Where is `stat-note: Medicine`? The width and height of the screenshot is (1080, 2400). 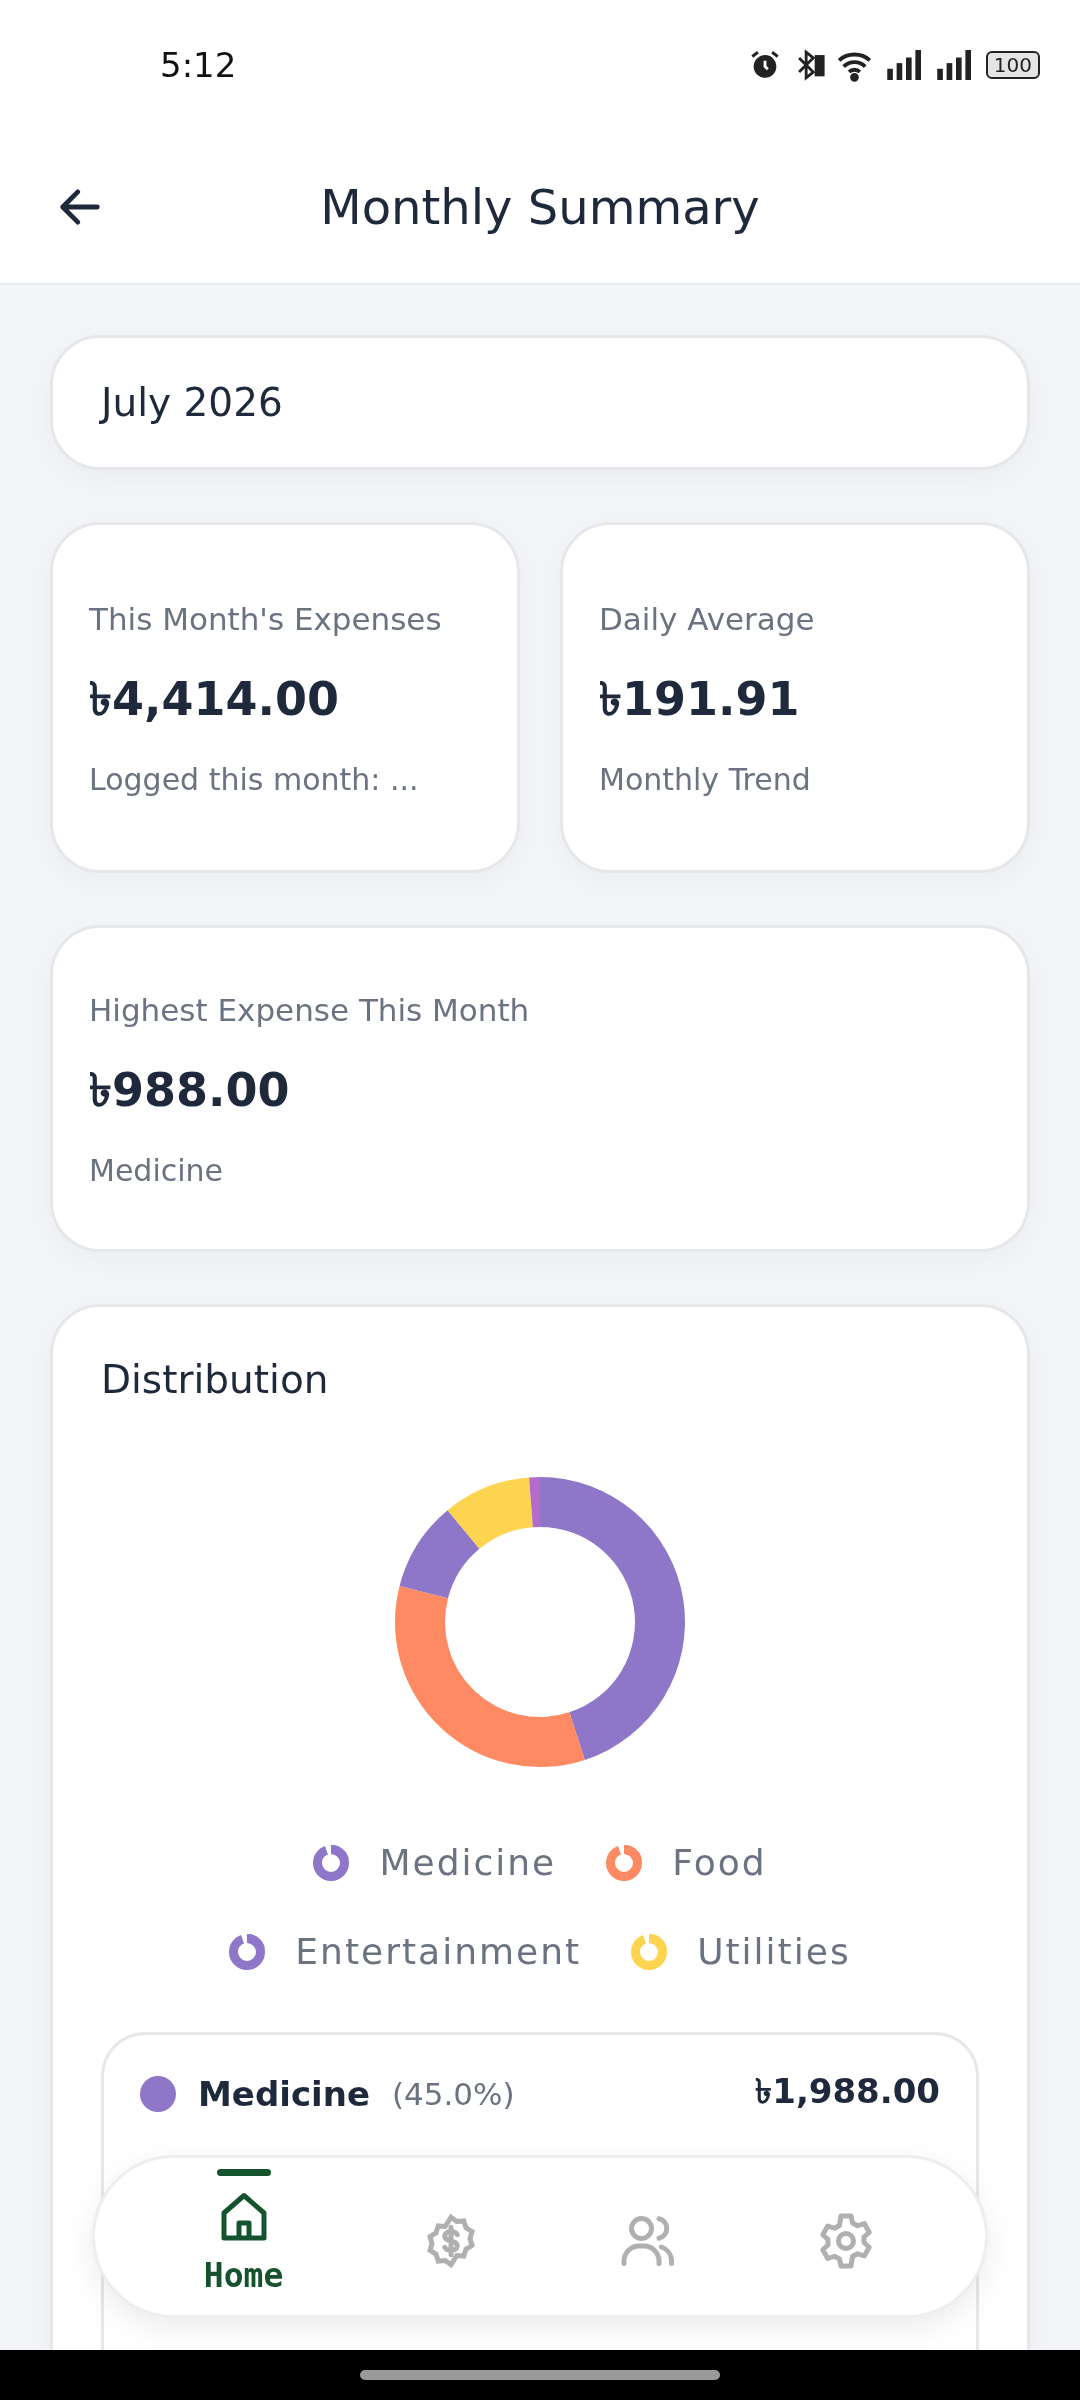
stat-note: Medicine is located at coordinates (157, 1170).